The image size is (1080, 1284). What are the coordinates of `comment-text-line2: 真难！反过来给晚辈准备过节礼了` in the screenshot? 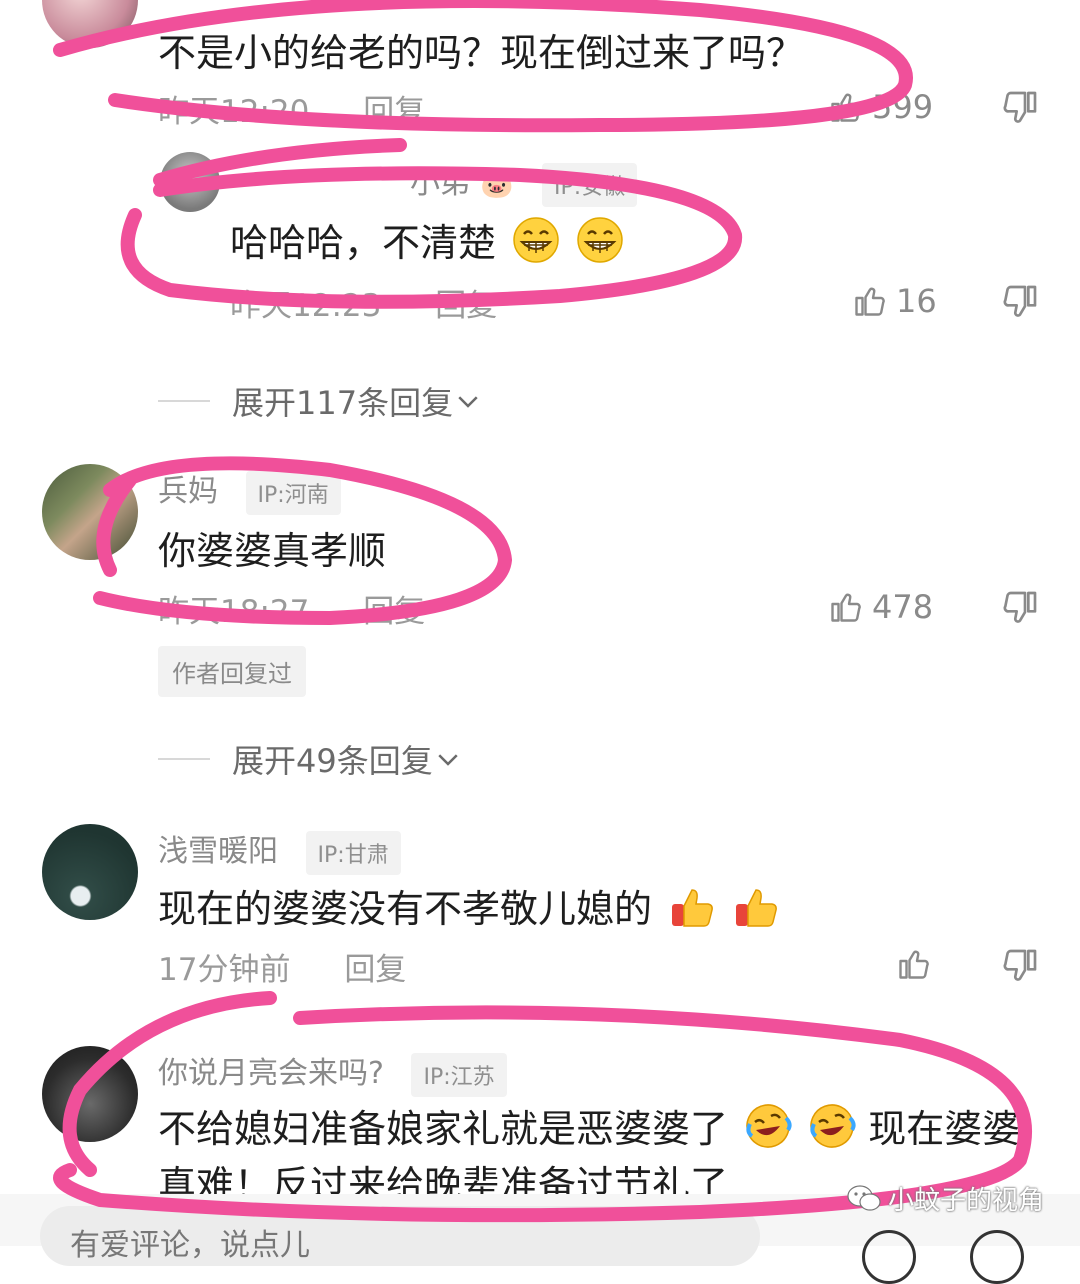 It's located at (443, 1178).